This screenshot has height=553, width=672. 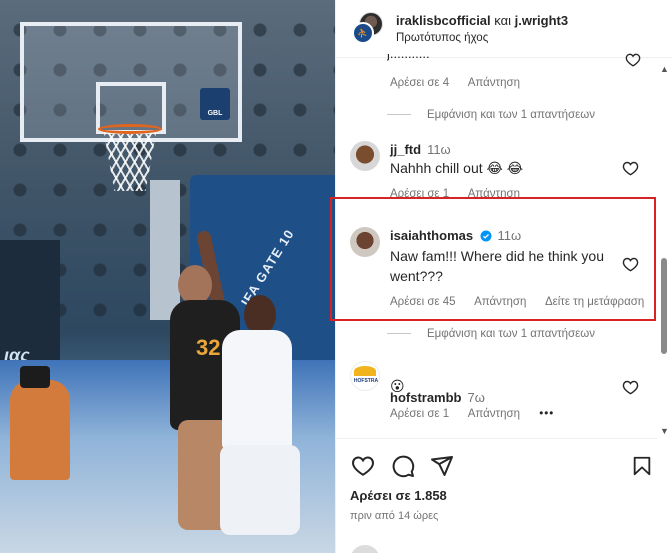 What do you see at coordinates (130, 129) in the screenshot?
I see `basket-rim` at bounding box center [130, 129].